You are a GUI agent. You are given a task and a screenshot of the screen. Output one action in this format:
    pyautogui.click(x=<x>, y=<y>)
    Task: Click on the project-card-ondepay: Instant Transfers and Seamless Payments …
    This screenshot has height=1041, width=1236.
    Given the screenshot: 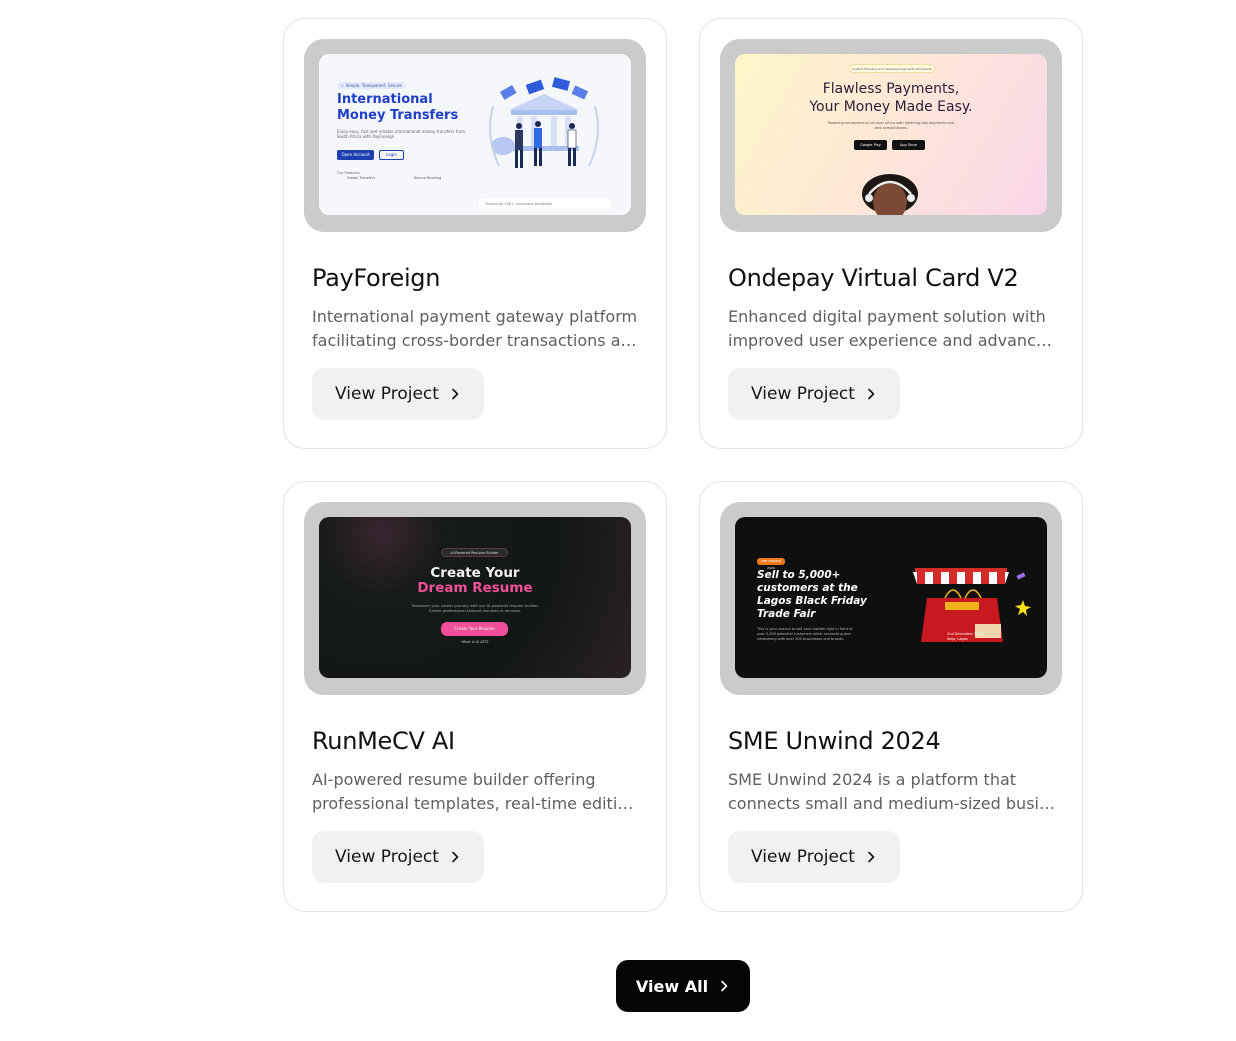 What is the action you would take?
    pyautogui.click(x=891, y=233)
    